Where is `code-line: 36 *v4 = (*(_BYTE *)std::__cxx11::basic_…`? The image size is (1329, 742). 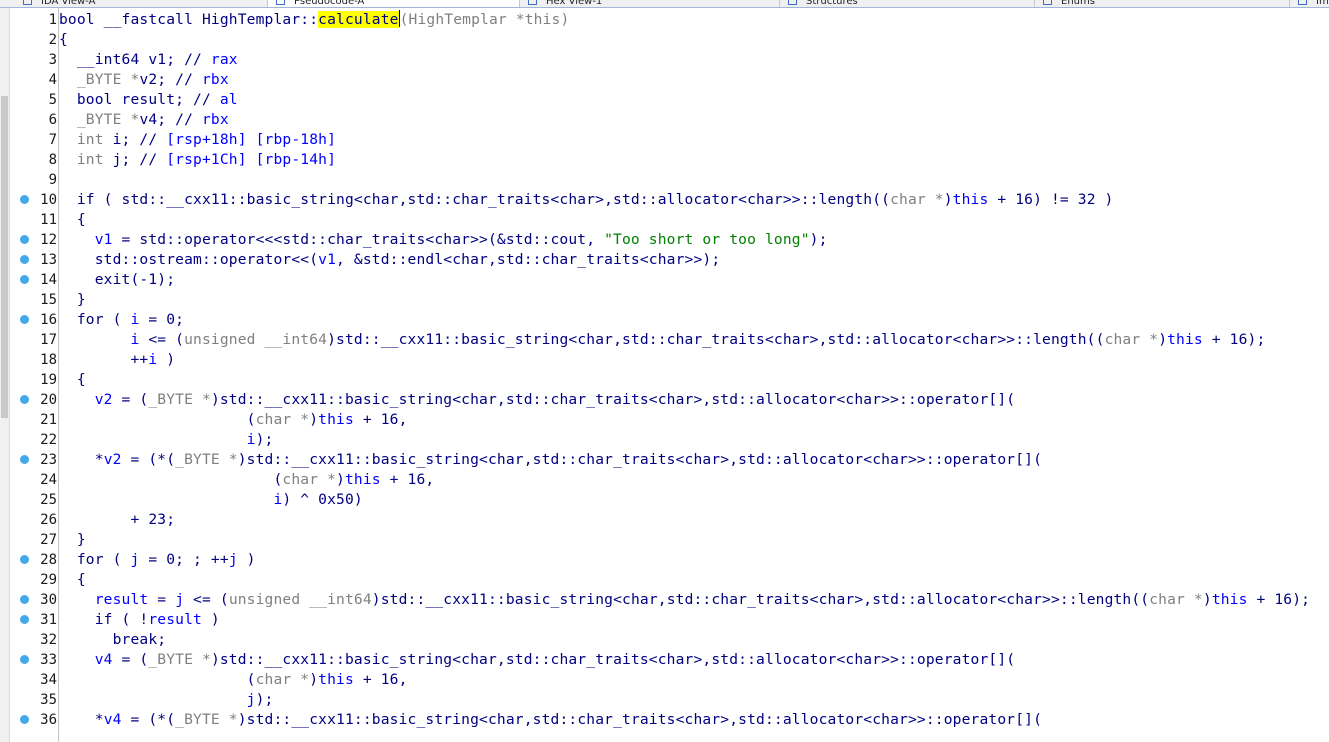 code-line: 36 *v4 = (*(_BYTE *)std::__cxx11::basic_… is located at coordinates (664, 720).